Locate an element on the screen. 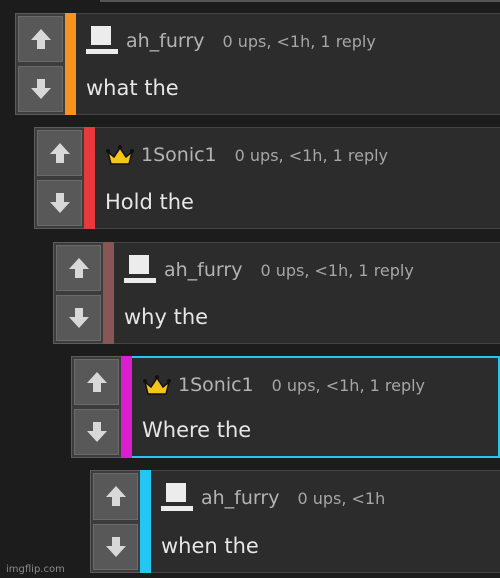 The height and width of the screenshot is (578, 500). comment-body: ah_furry 0 ups, <1h, 1 reply why the is located at coordinates (307, 293).